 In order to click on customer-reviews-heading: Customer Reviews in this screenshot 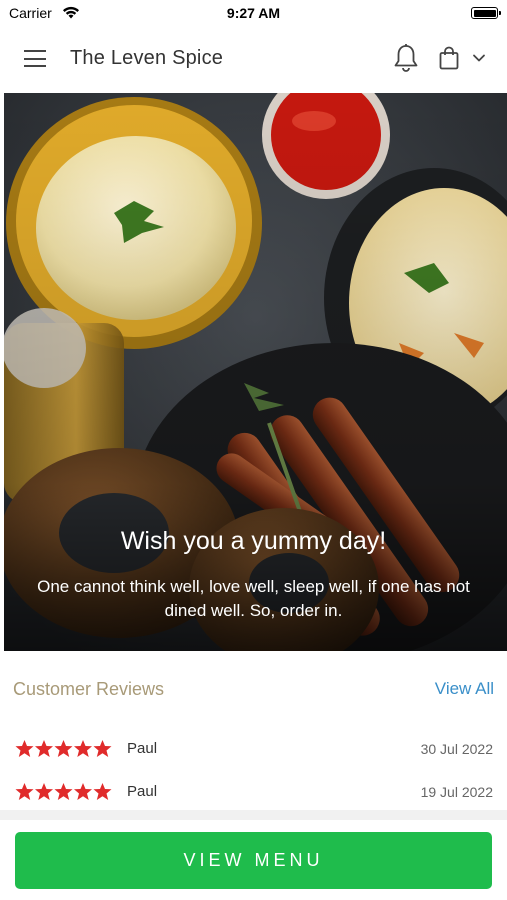, I will do `click(89, 689)`.